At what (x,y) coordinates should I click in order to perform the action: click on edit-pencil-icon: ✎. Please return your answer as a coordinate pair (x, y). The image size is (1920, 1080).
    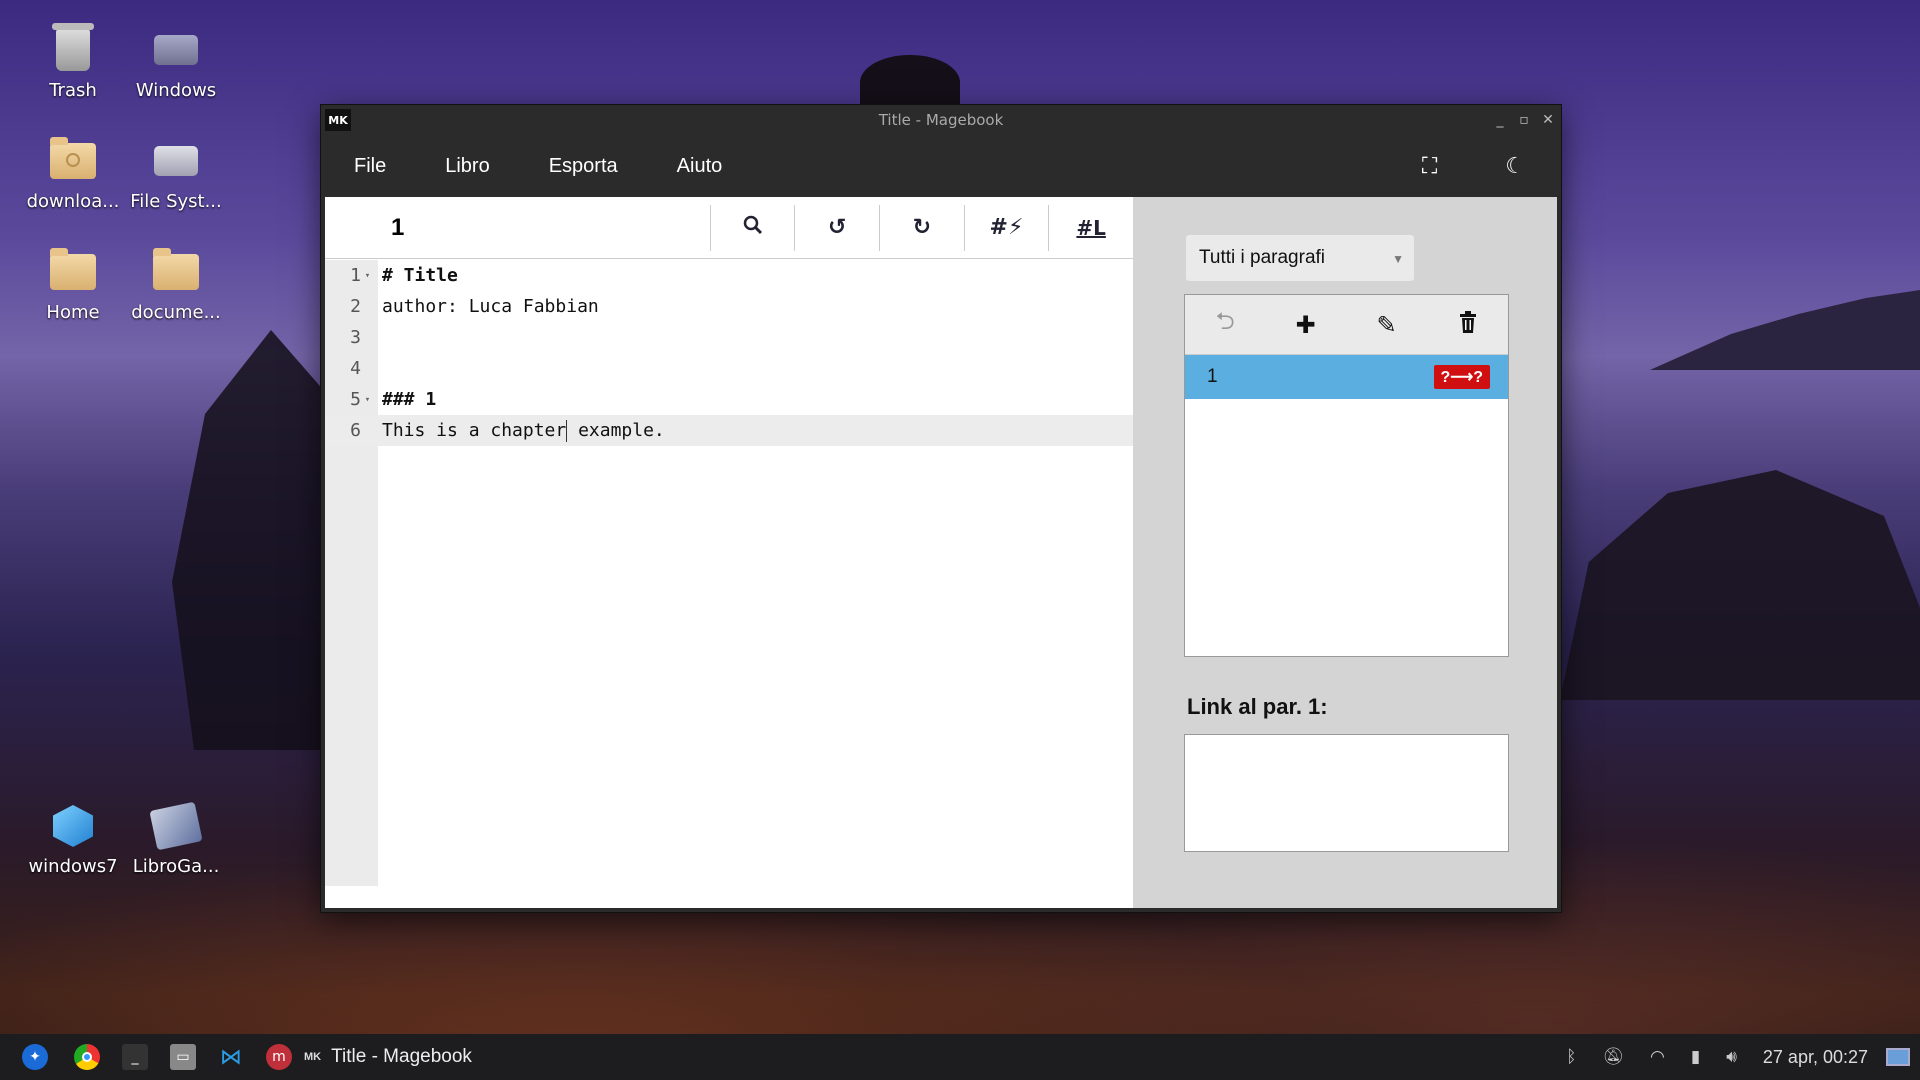
    Looking at the image, I should click on (1387, 325).